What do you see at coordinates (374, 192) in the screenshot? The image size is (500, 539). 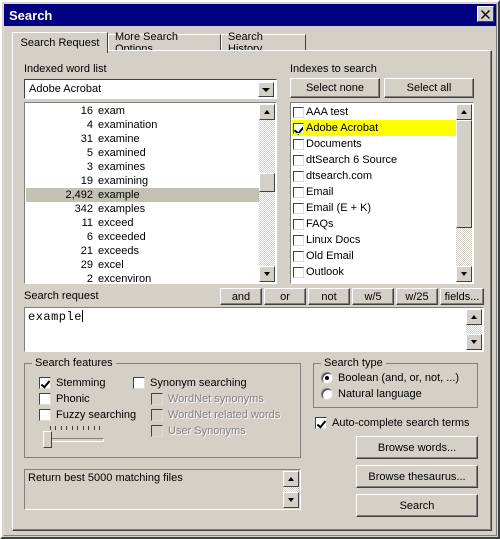 I see `index-list-item: Email` at bounding box center [374, 192].